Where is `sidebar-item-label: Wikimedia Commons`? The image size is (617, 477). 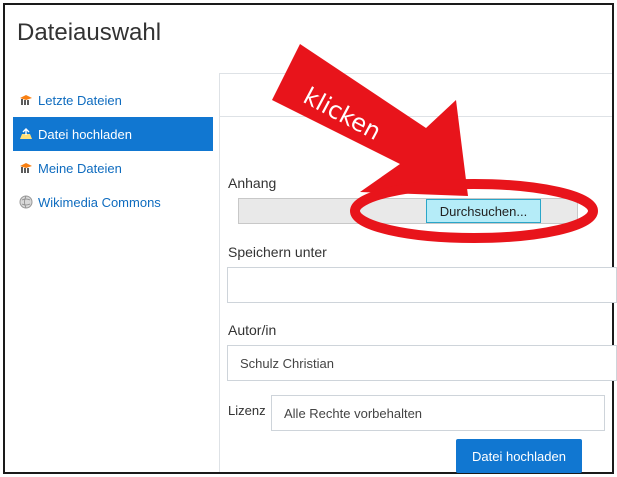
sidebar-item-label: Wikimedia Commons is located at coordinates (99, 202).